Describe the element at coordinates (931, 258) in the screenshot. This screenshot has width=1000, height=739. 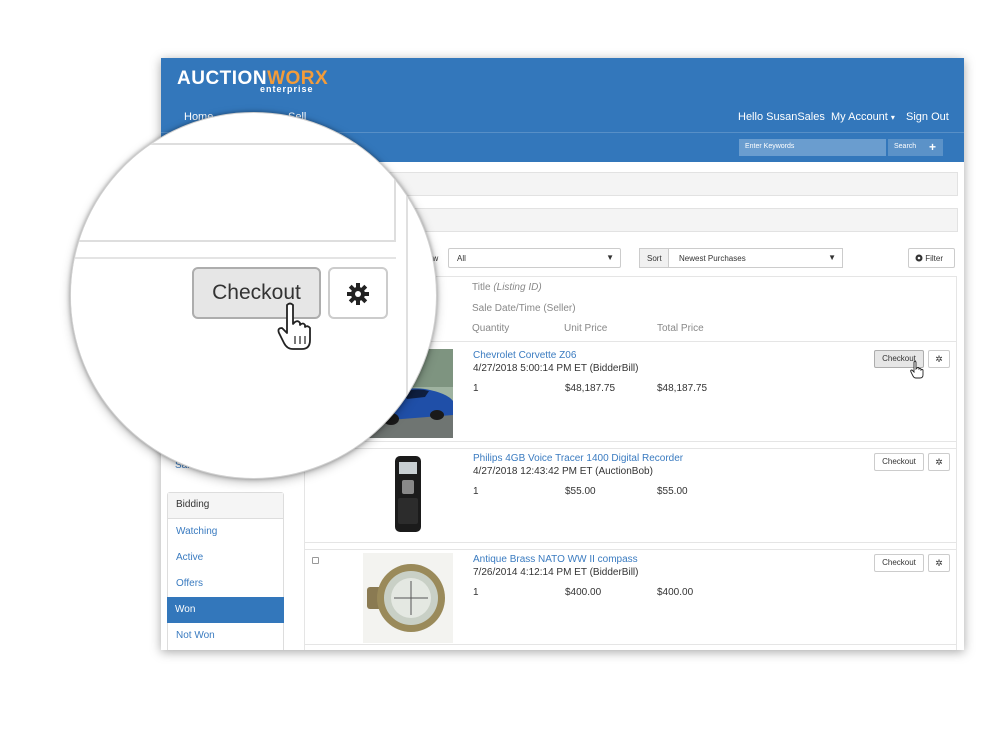
I see `filter-button: Filter` at that location.